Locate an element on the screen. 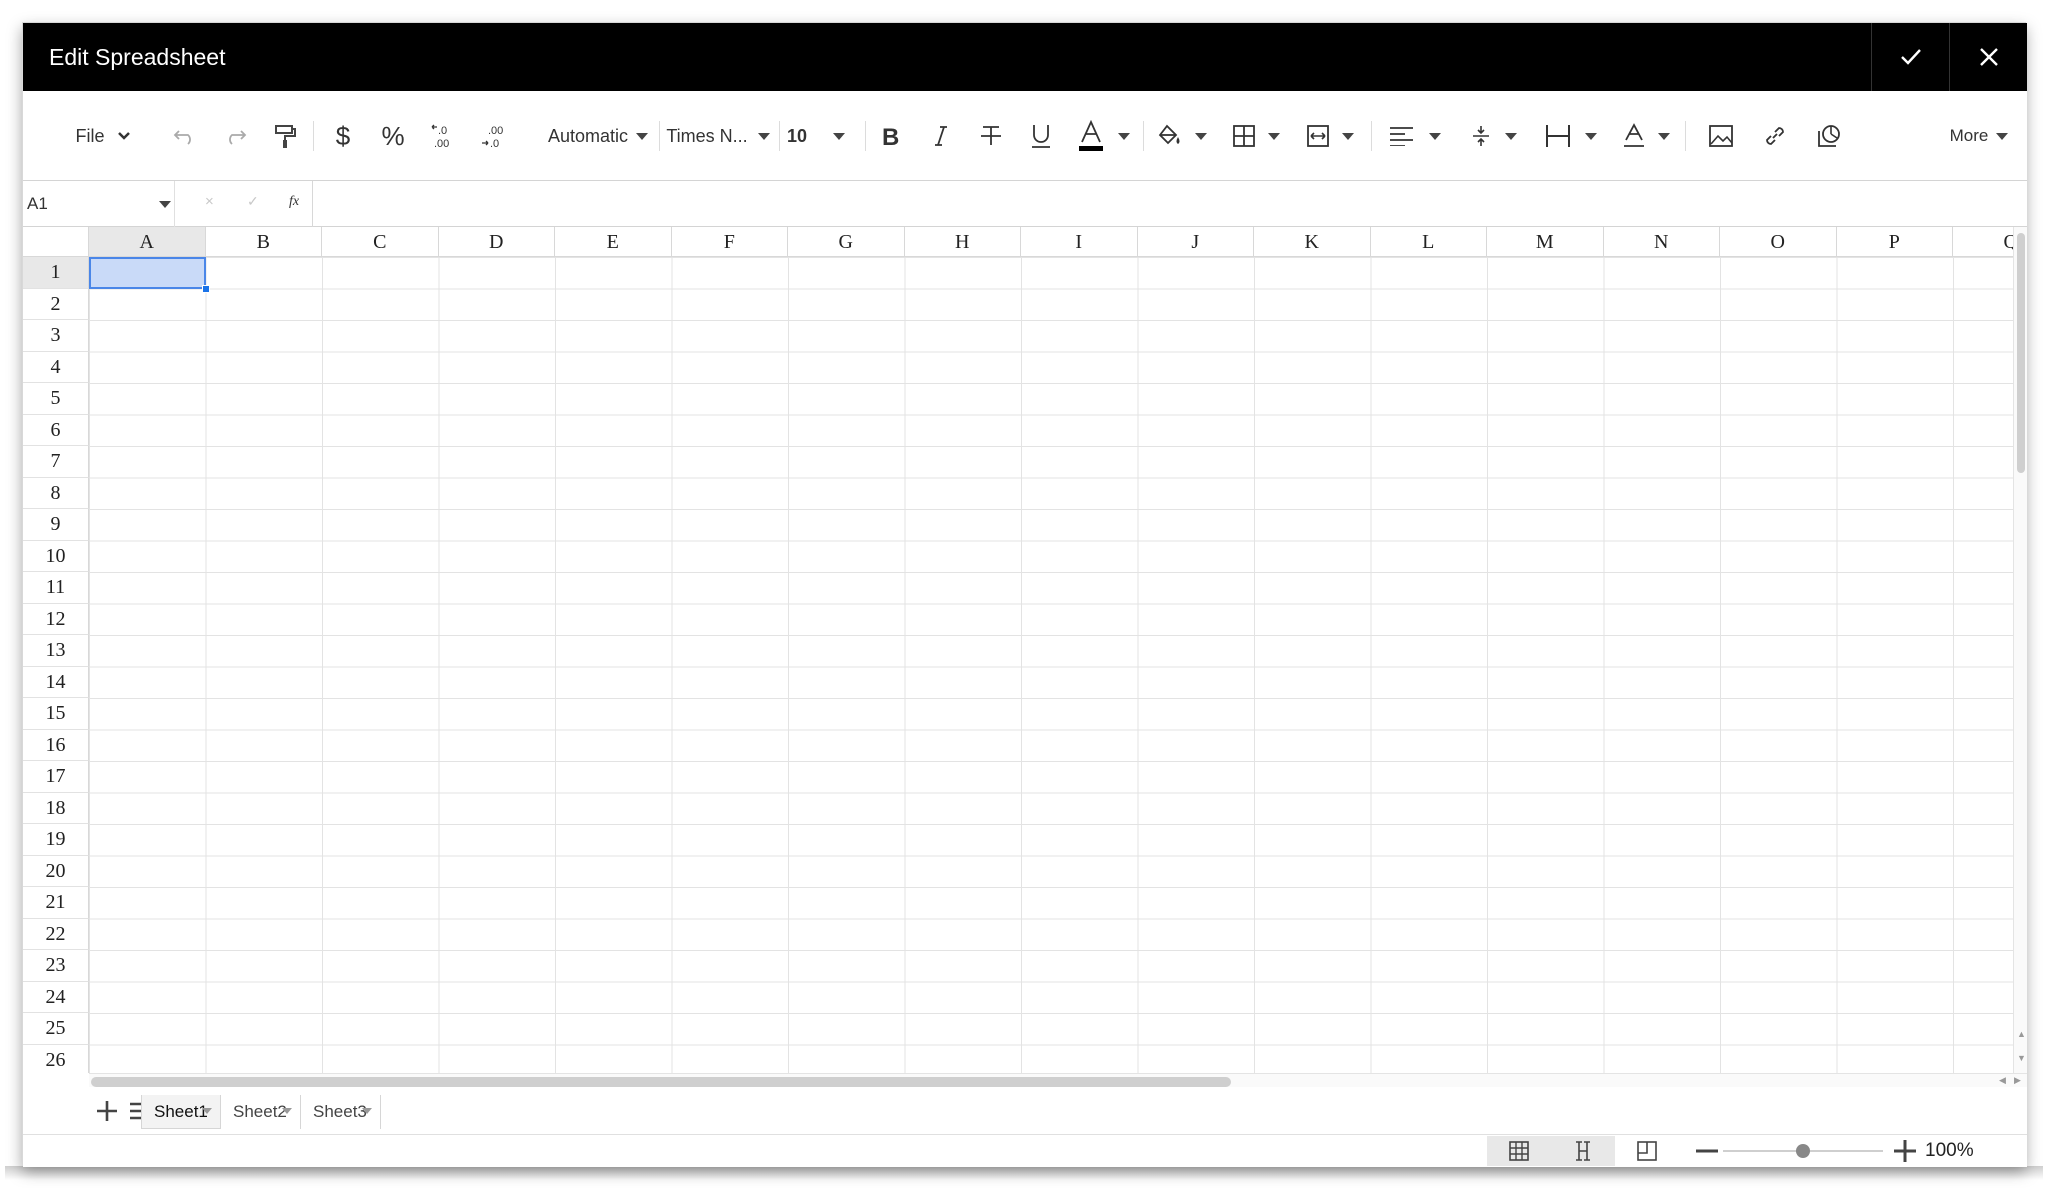  row-header-4: 4 is located at coordinates (56, 367).